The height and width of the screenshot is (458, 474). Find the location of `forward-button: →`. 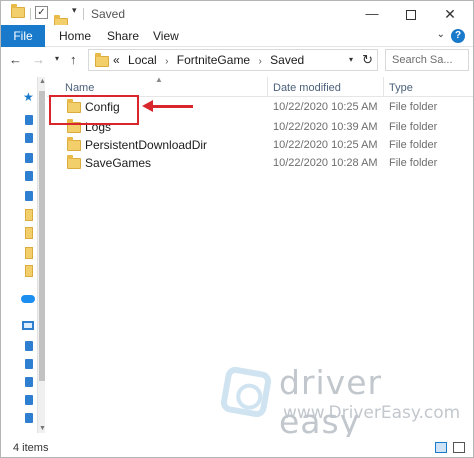

forward-button: → is located at coordinates (38, 59).